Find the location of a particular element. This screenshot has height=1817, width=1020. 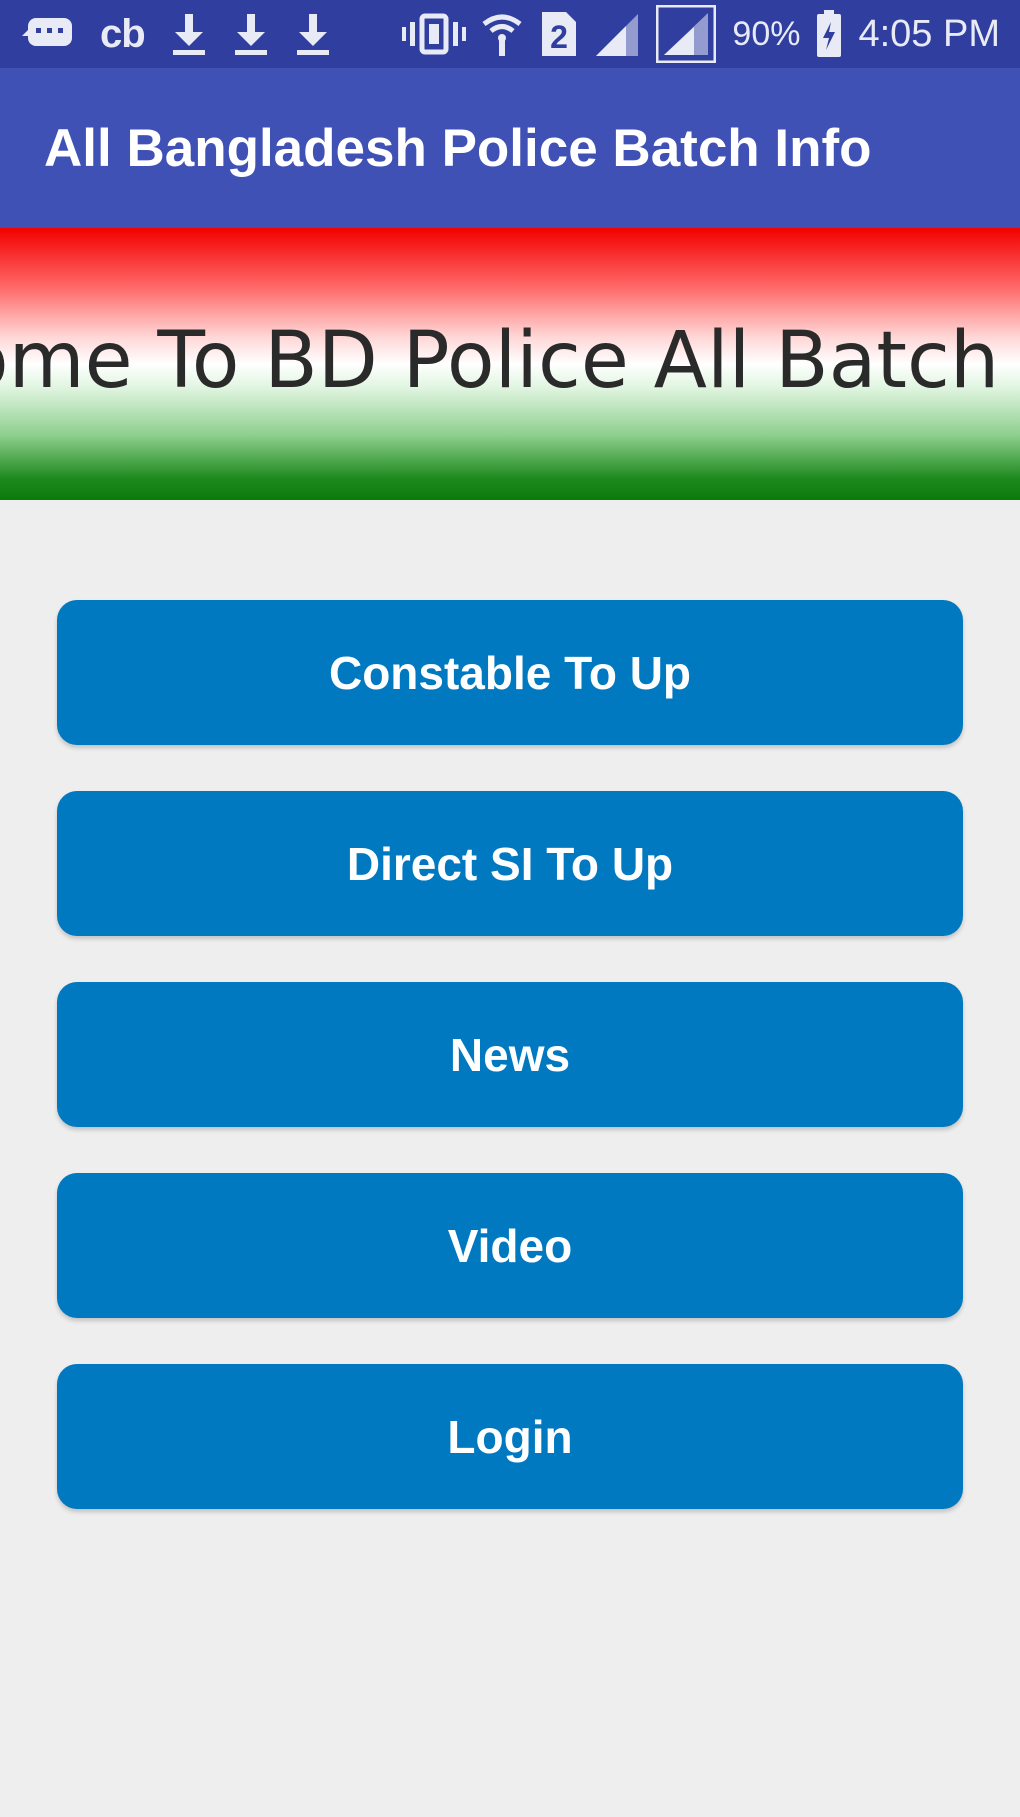

clock: 4:05 PM is located at coordinates (929, 34).